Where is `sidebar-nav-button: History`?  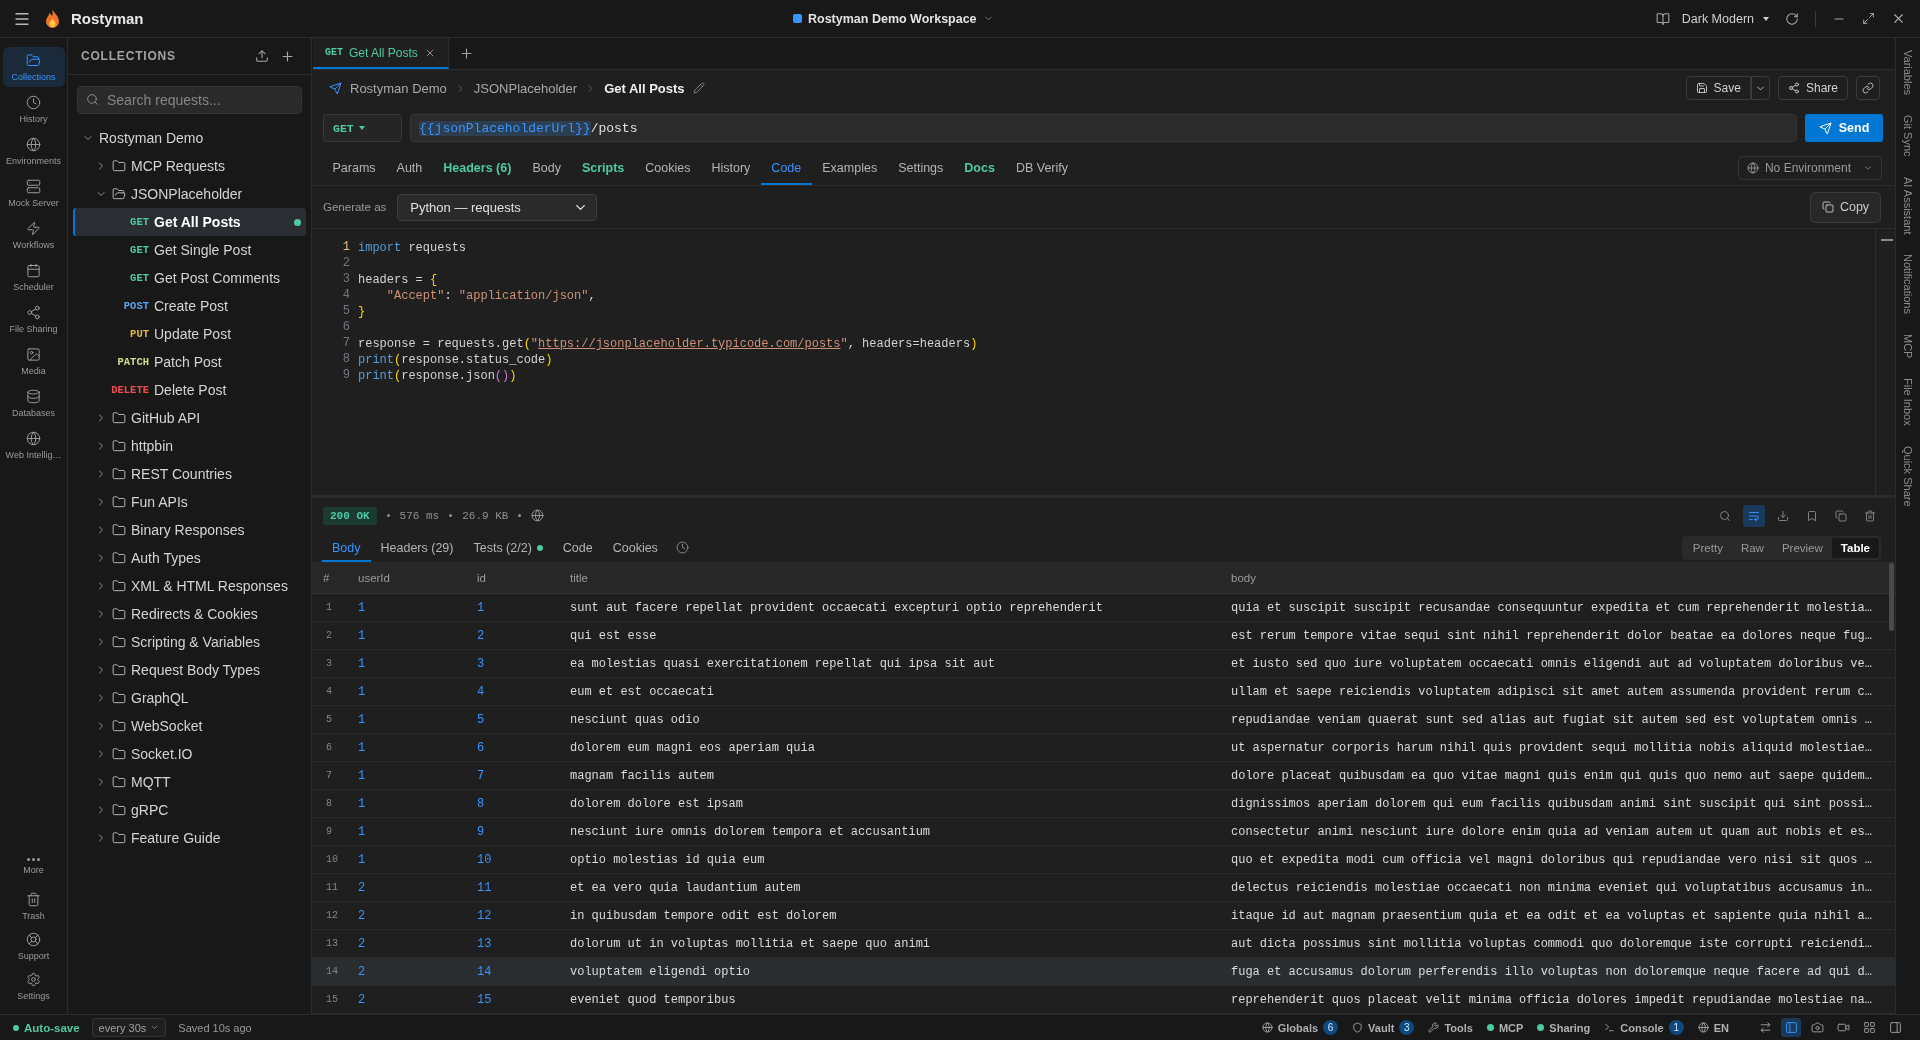
sidebar-nav-button: History is located at coordinates (33, 109).